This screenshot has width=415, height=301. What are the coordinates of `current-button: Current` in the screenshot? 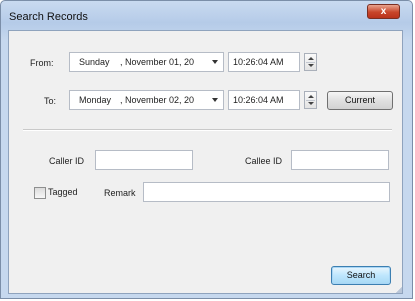 It's located at (360, 100).